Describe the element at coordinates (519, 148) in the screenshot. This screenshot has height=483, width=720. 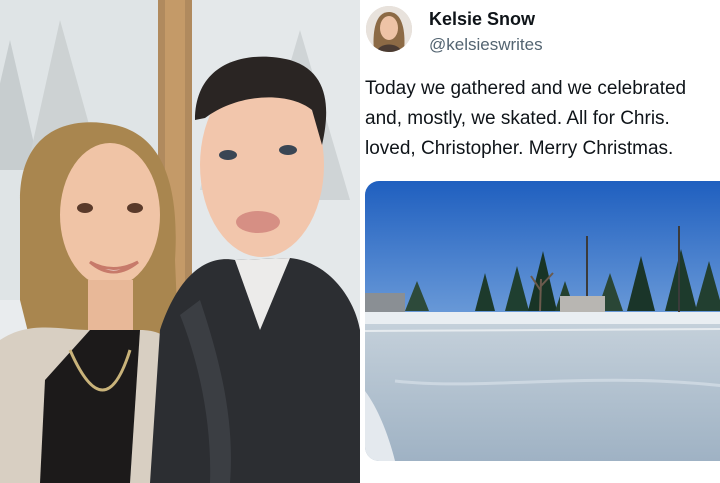
I see `tweet-text-line: loved, Christopher. Merry Christmas.` at that location.